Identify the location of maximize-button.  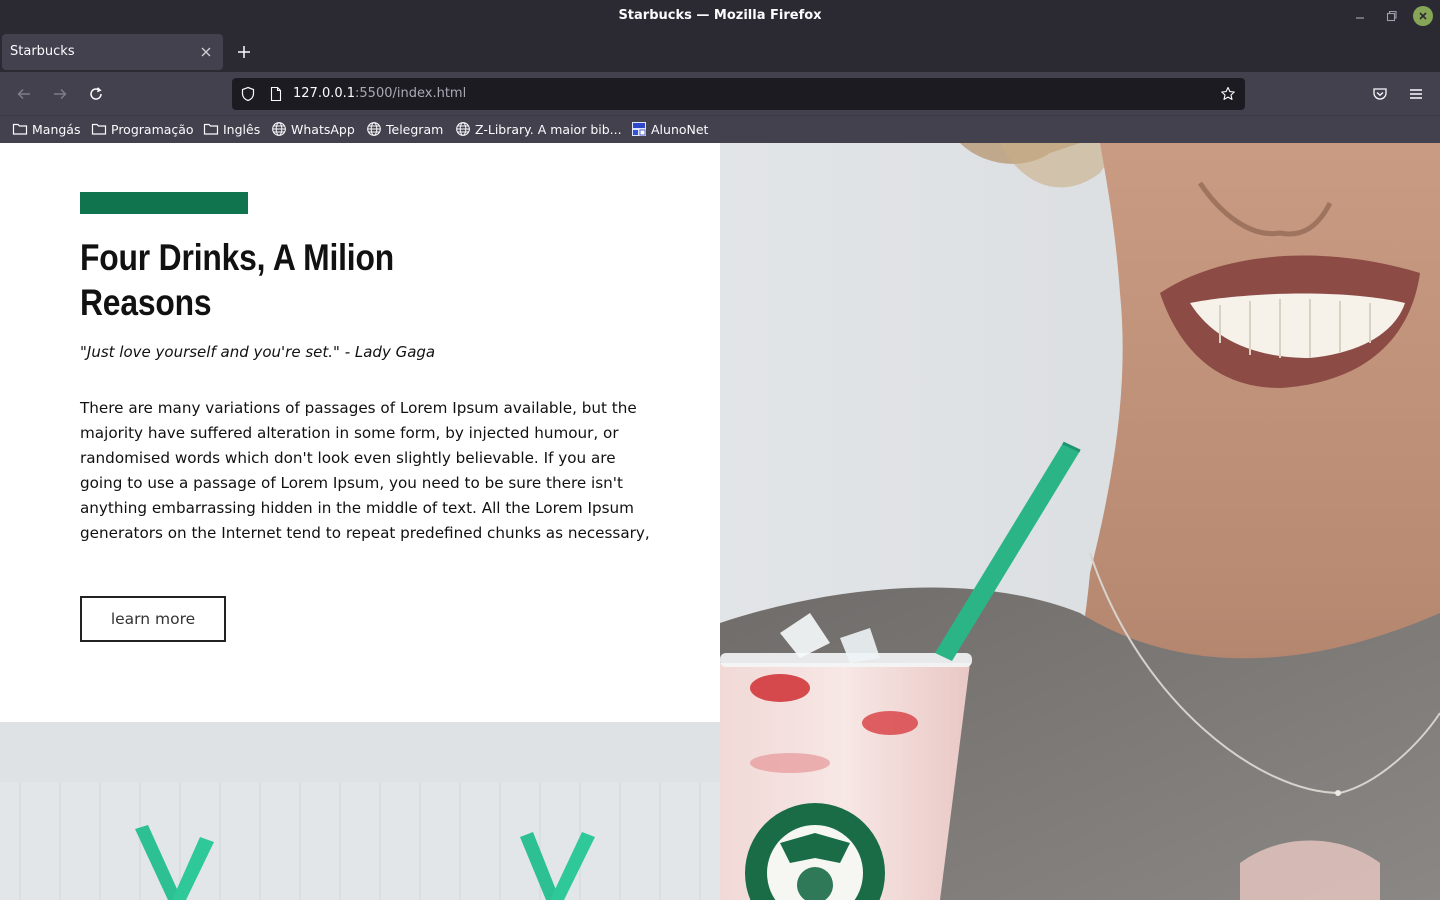
(1391, 16).